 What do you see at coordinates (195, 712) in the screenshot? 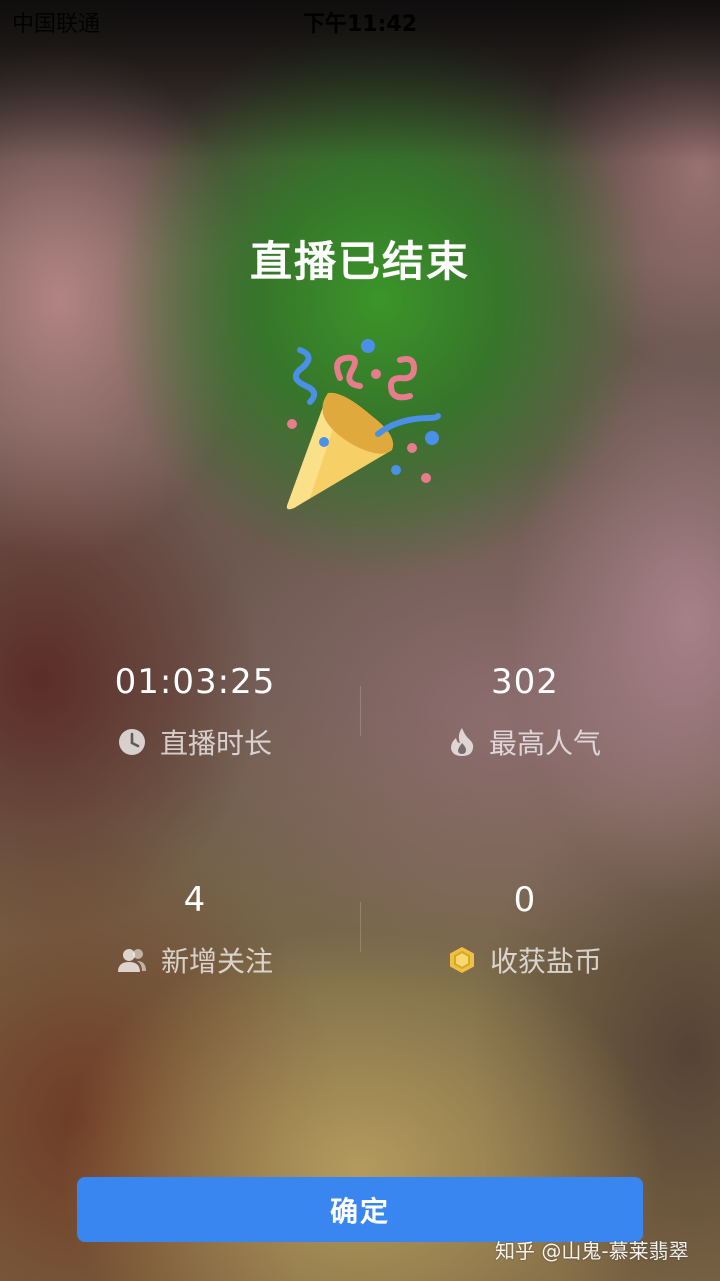
I see `stat-duration: 01:03:25 直播时长` at bounding box center [195, 712].